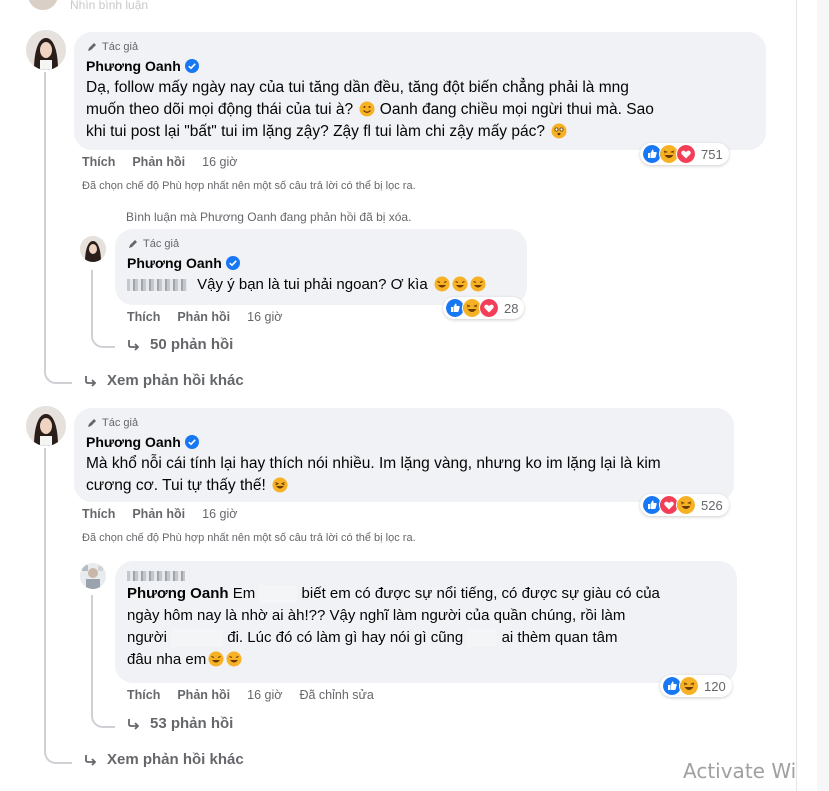 The image size is (829, 791). Describe the element at coordinates (280, 485) in the screenshot. I see `grinning-emoji-icon` at that location.